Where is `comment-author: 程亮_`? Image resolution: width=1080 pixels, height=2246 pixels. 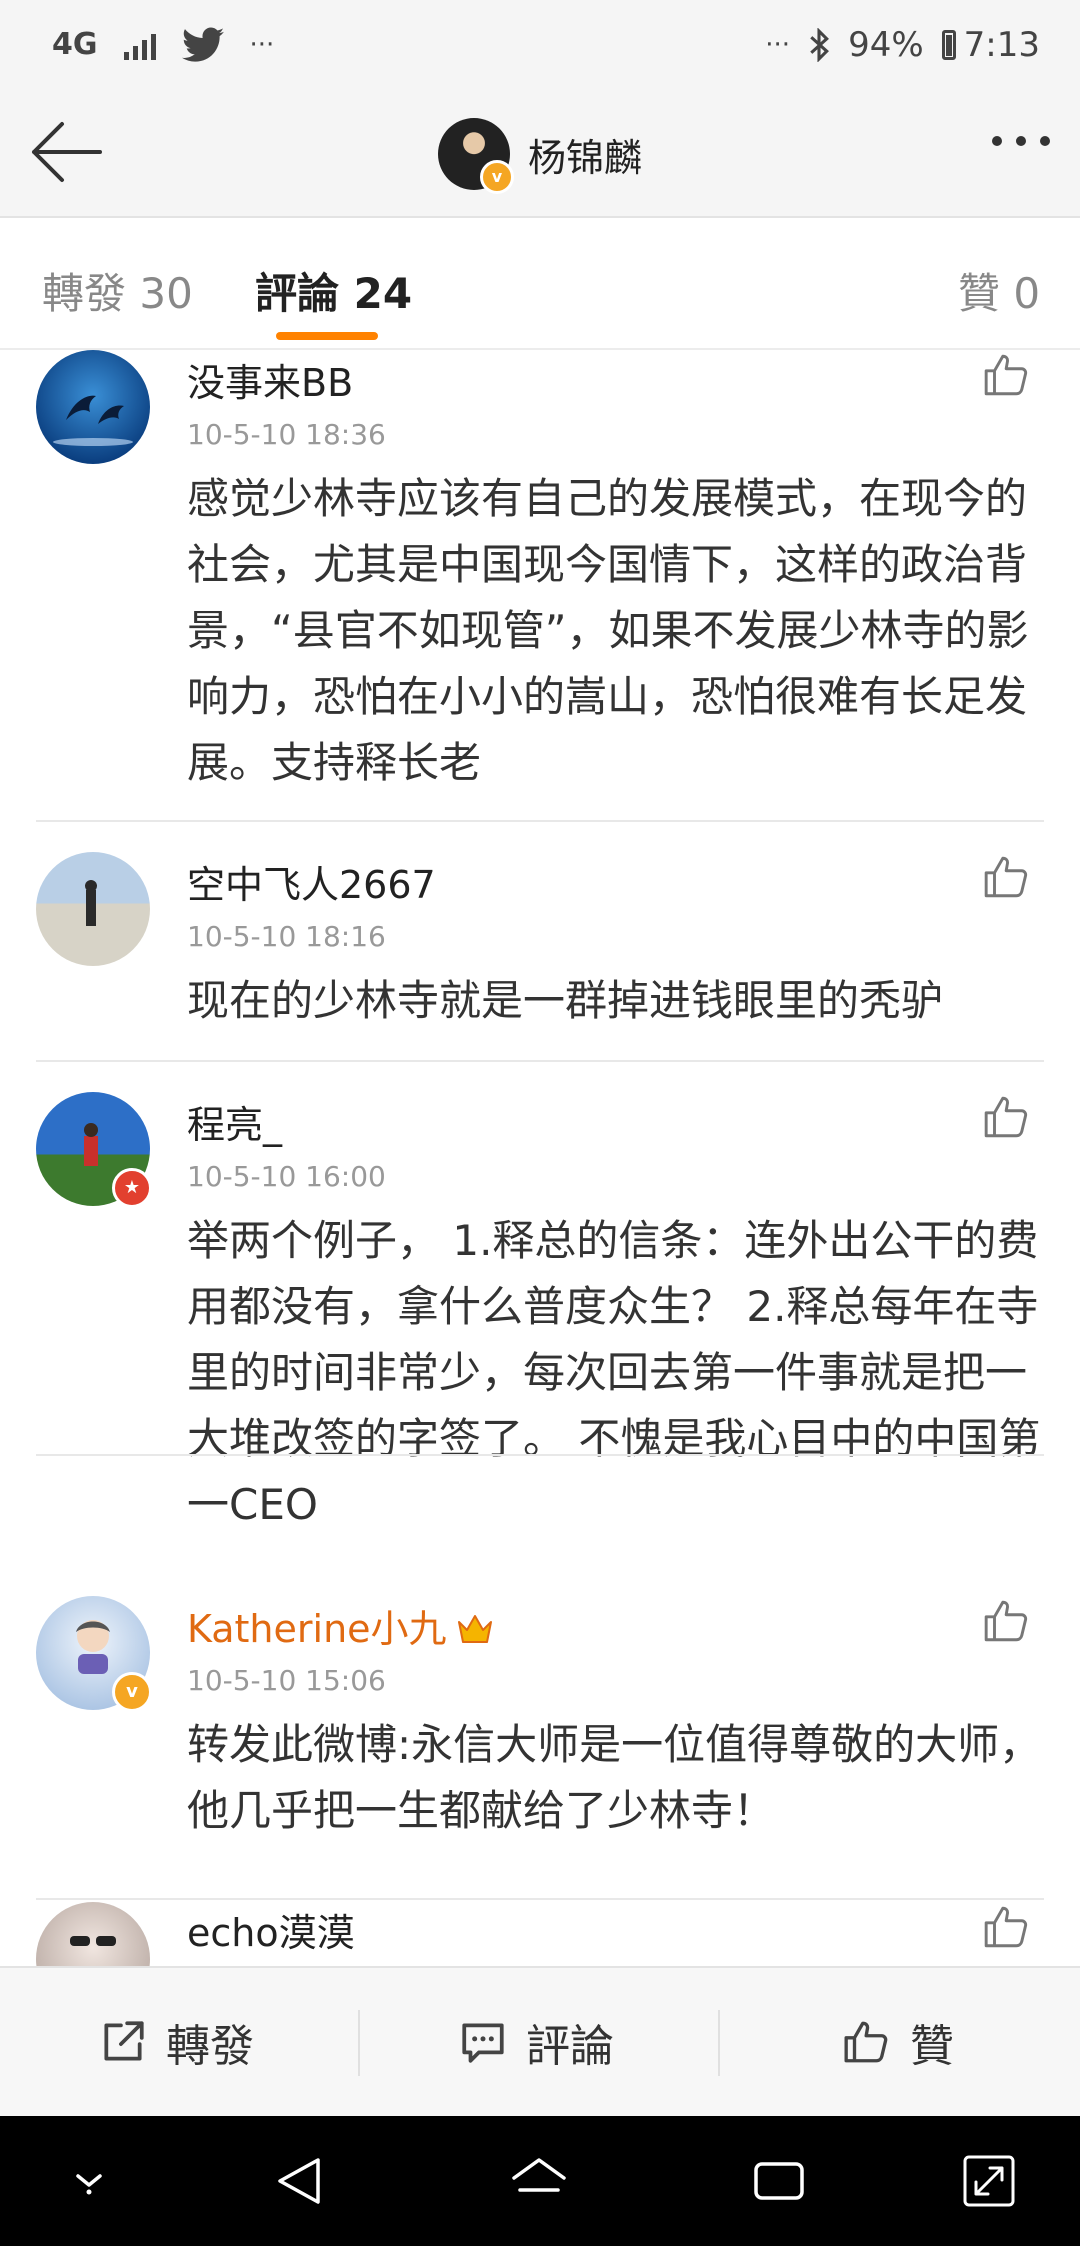 comment-author: 程亮_ is located at coordinates (234, 1121).